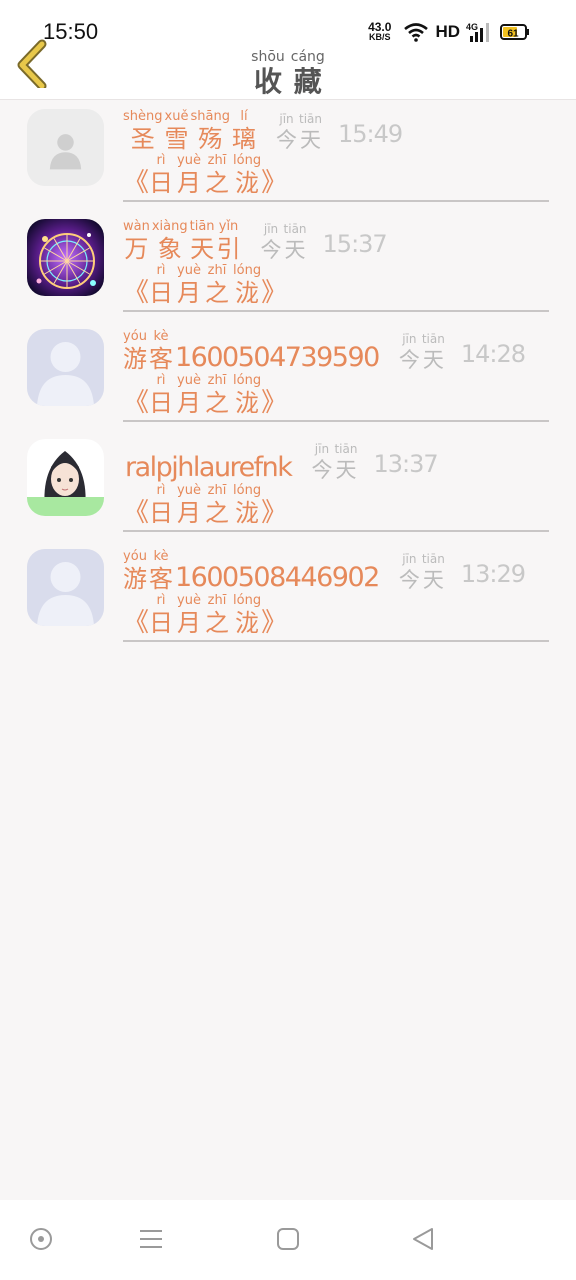 The width and height of the screenshot is (576, 1280). What do you see at coordinates (268, 74) in the screenshot?
I see `ruby-char: shōu 收` at bounding box center [268, 74].